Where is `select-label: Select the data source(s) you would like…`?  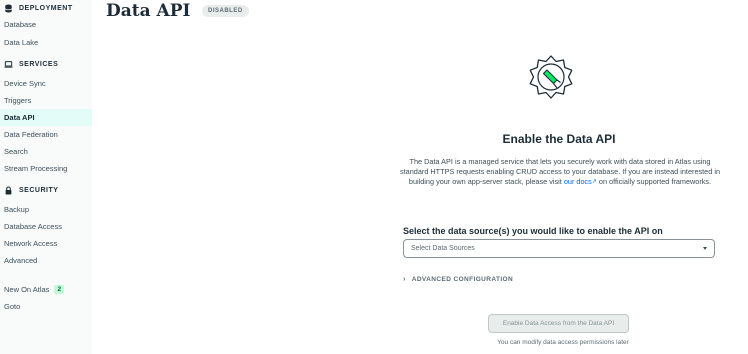
select-label: Select the data source(s) you would like… is located at coordinates (533, 231).